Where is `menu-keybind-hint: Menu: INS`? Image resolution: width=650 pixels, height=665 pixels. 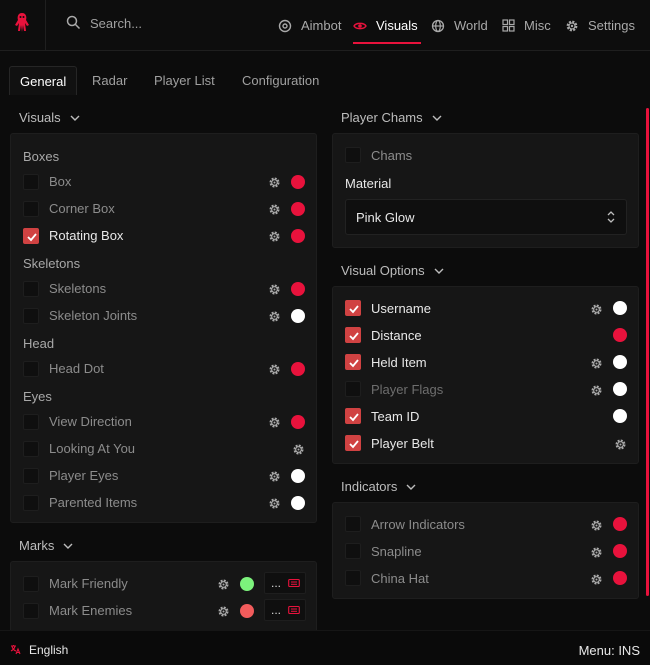
menu-keybind-hint: Menu: INS is located at coordinates (609, 650).